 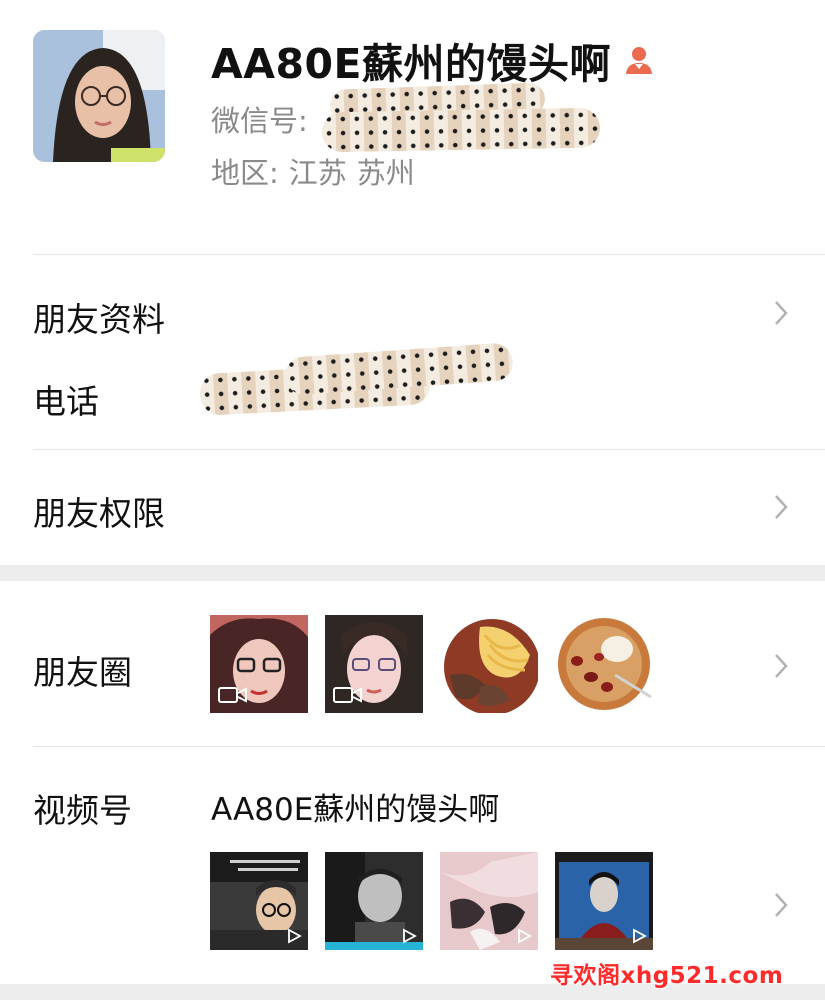 I want to click on display-name: AA80E蘇州的馒头啊, so click(x=411, y=64).